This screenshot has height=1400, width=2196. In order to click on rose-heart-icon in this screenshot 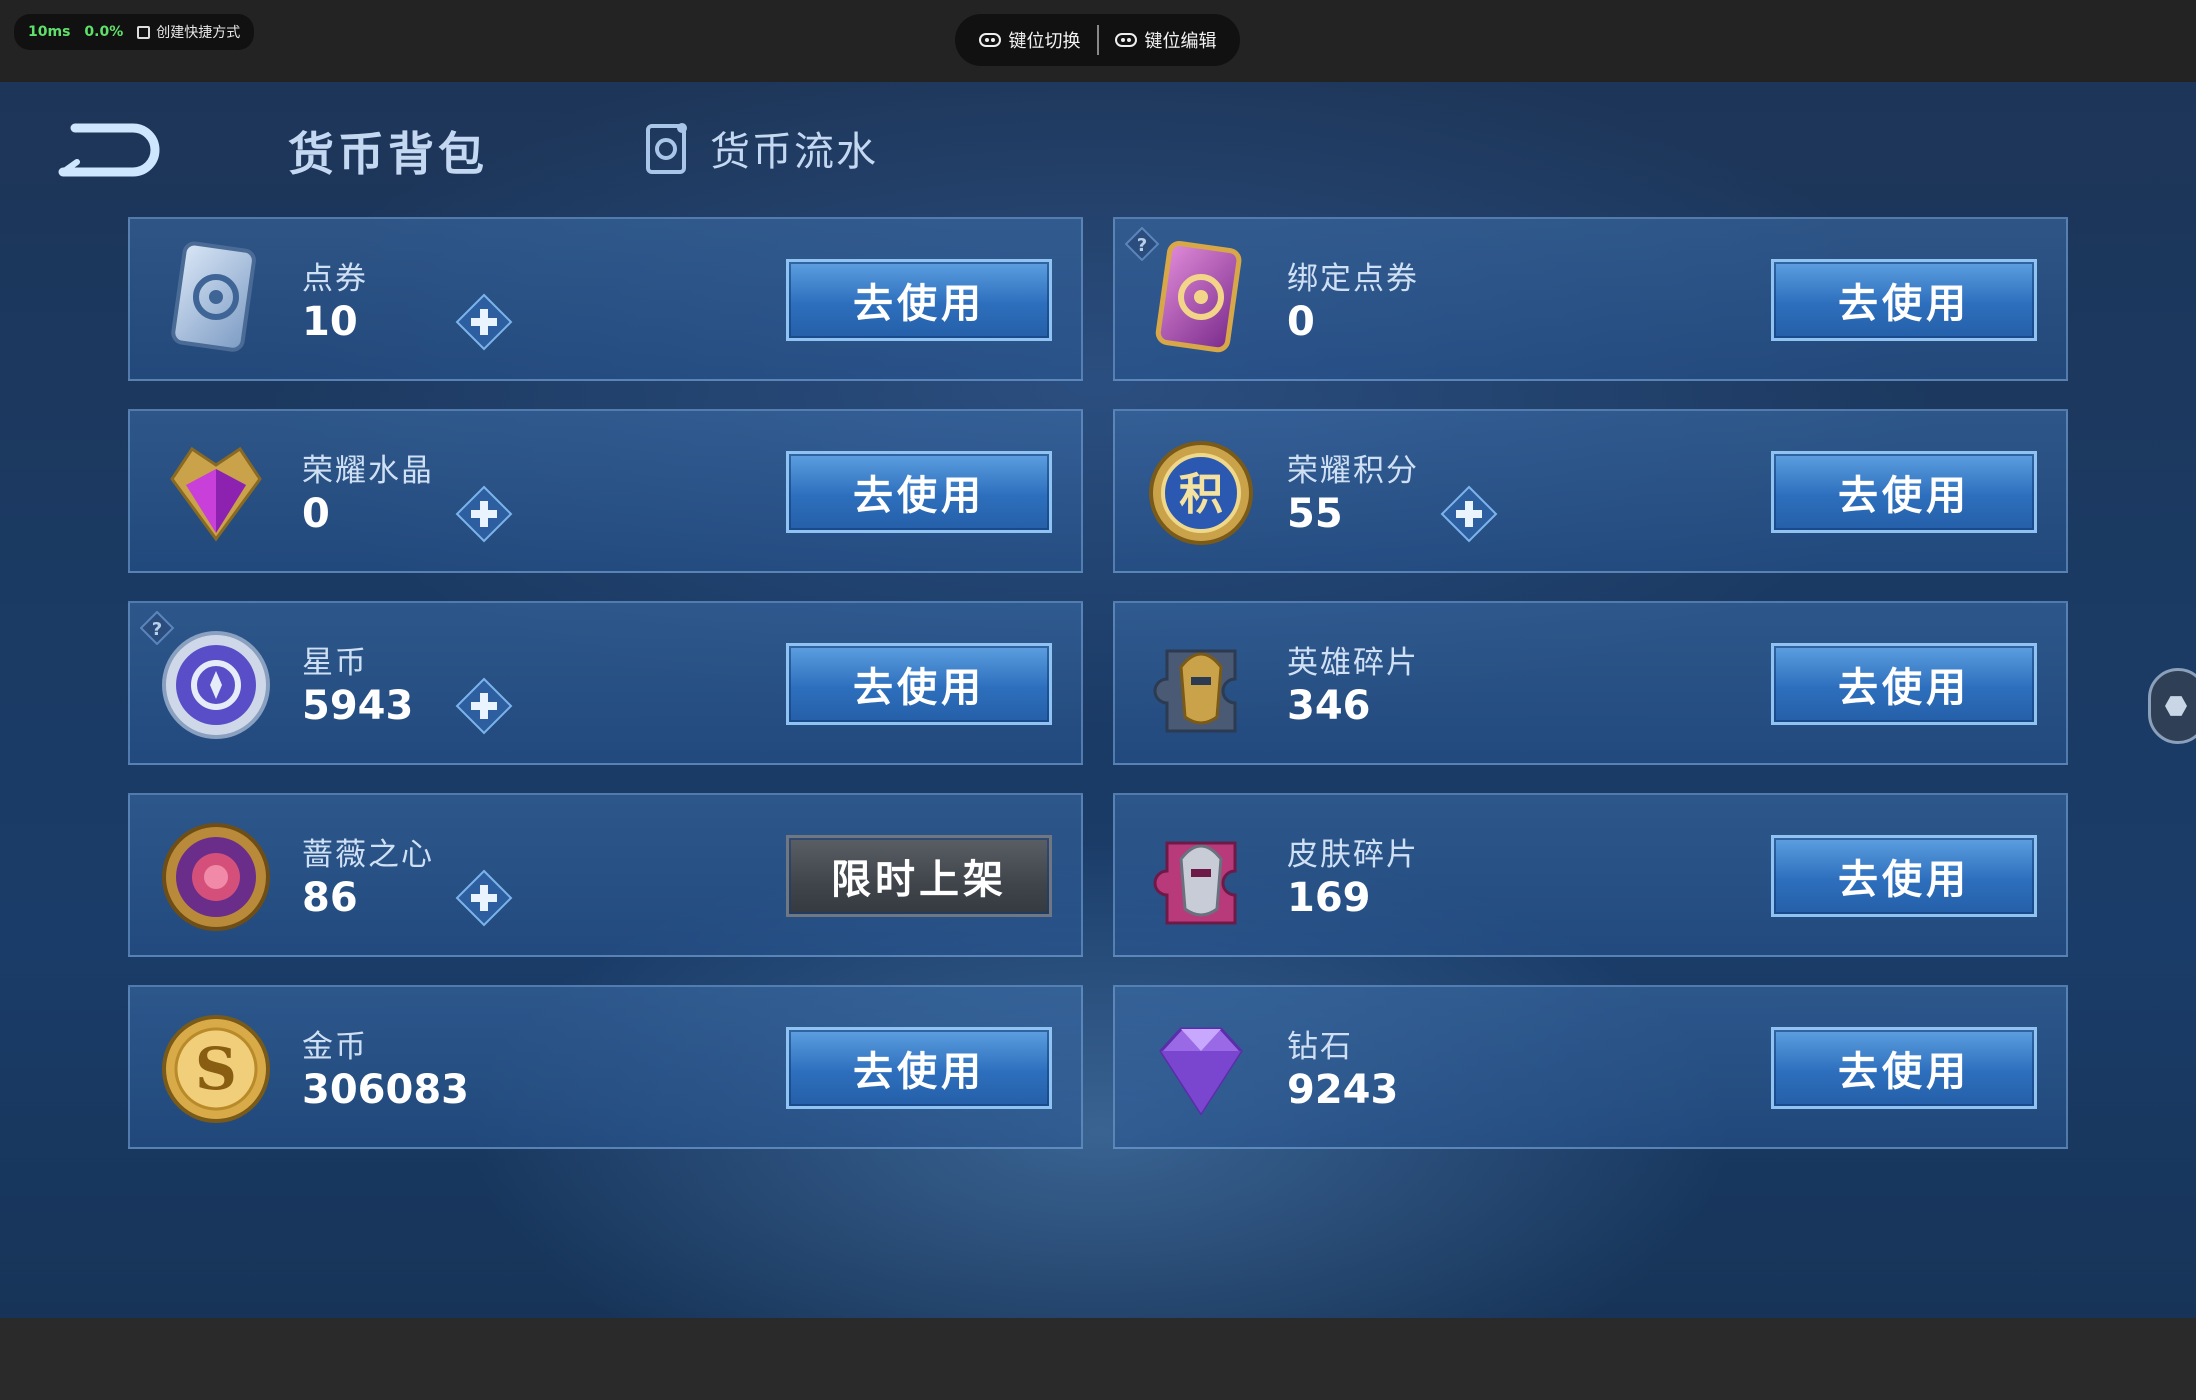, I will do `click(216, 877)`.